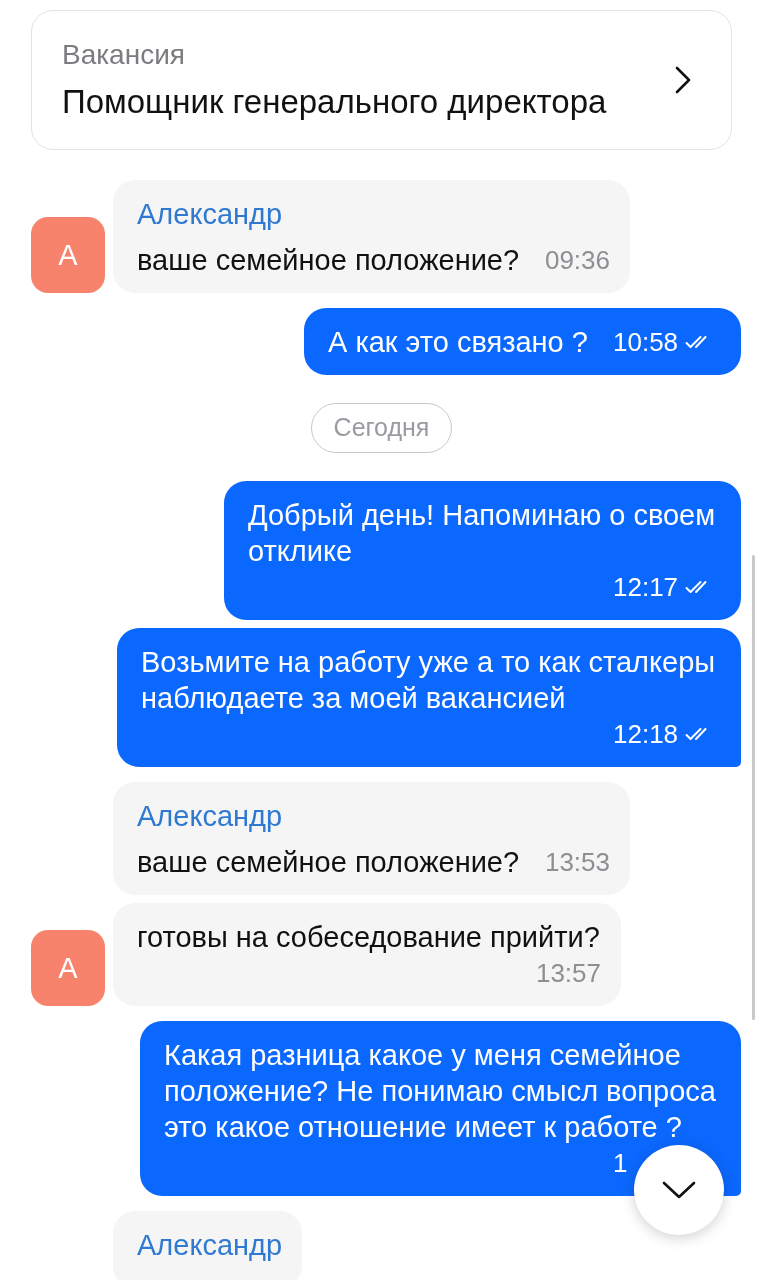  What do you see at coordinates (646, 342) in the screenshot?
I see `message-time: 10:58` at bounding box center [646, 342].